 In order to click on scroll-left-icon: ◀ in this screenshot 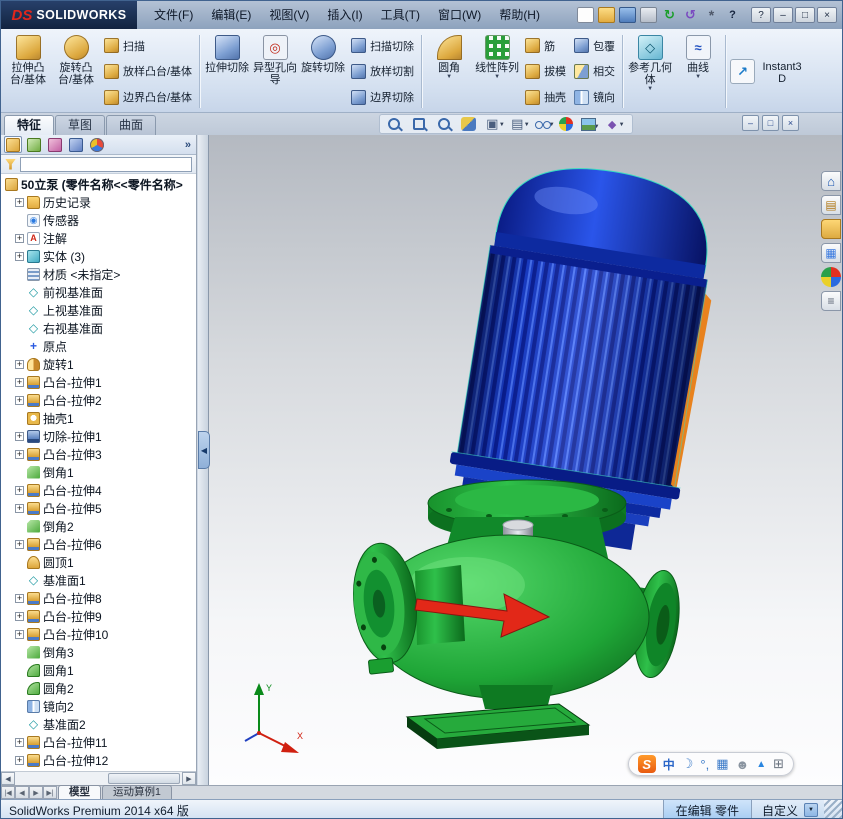, I will do `click(8, 778)`.